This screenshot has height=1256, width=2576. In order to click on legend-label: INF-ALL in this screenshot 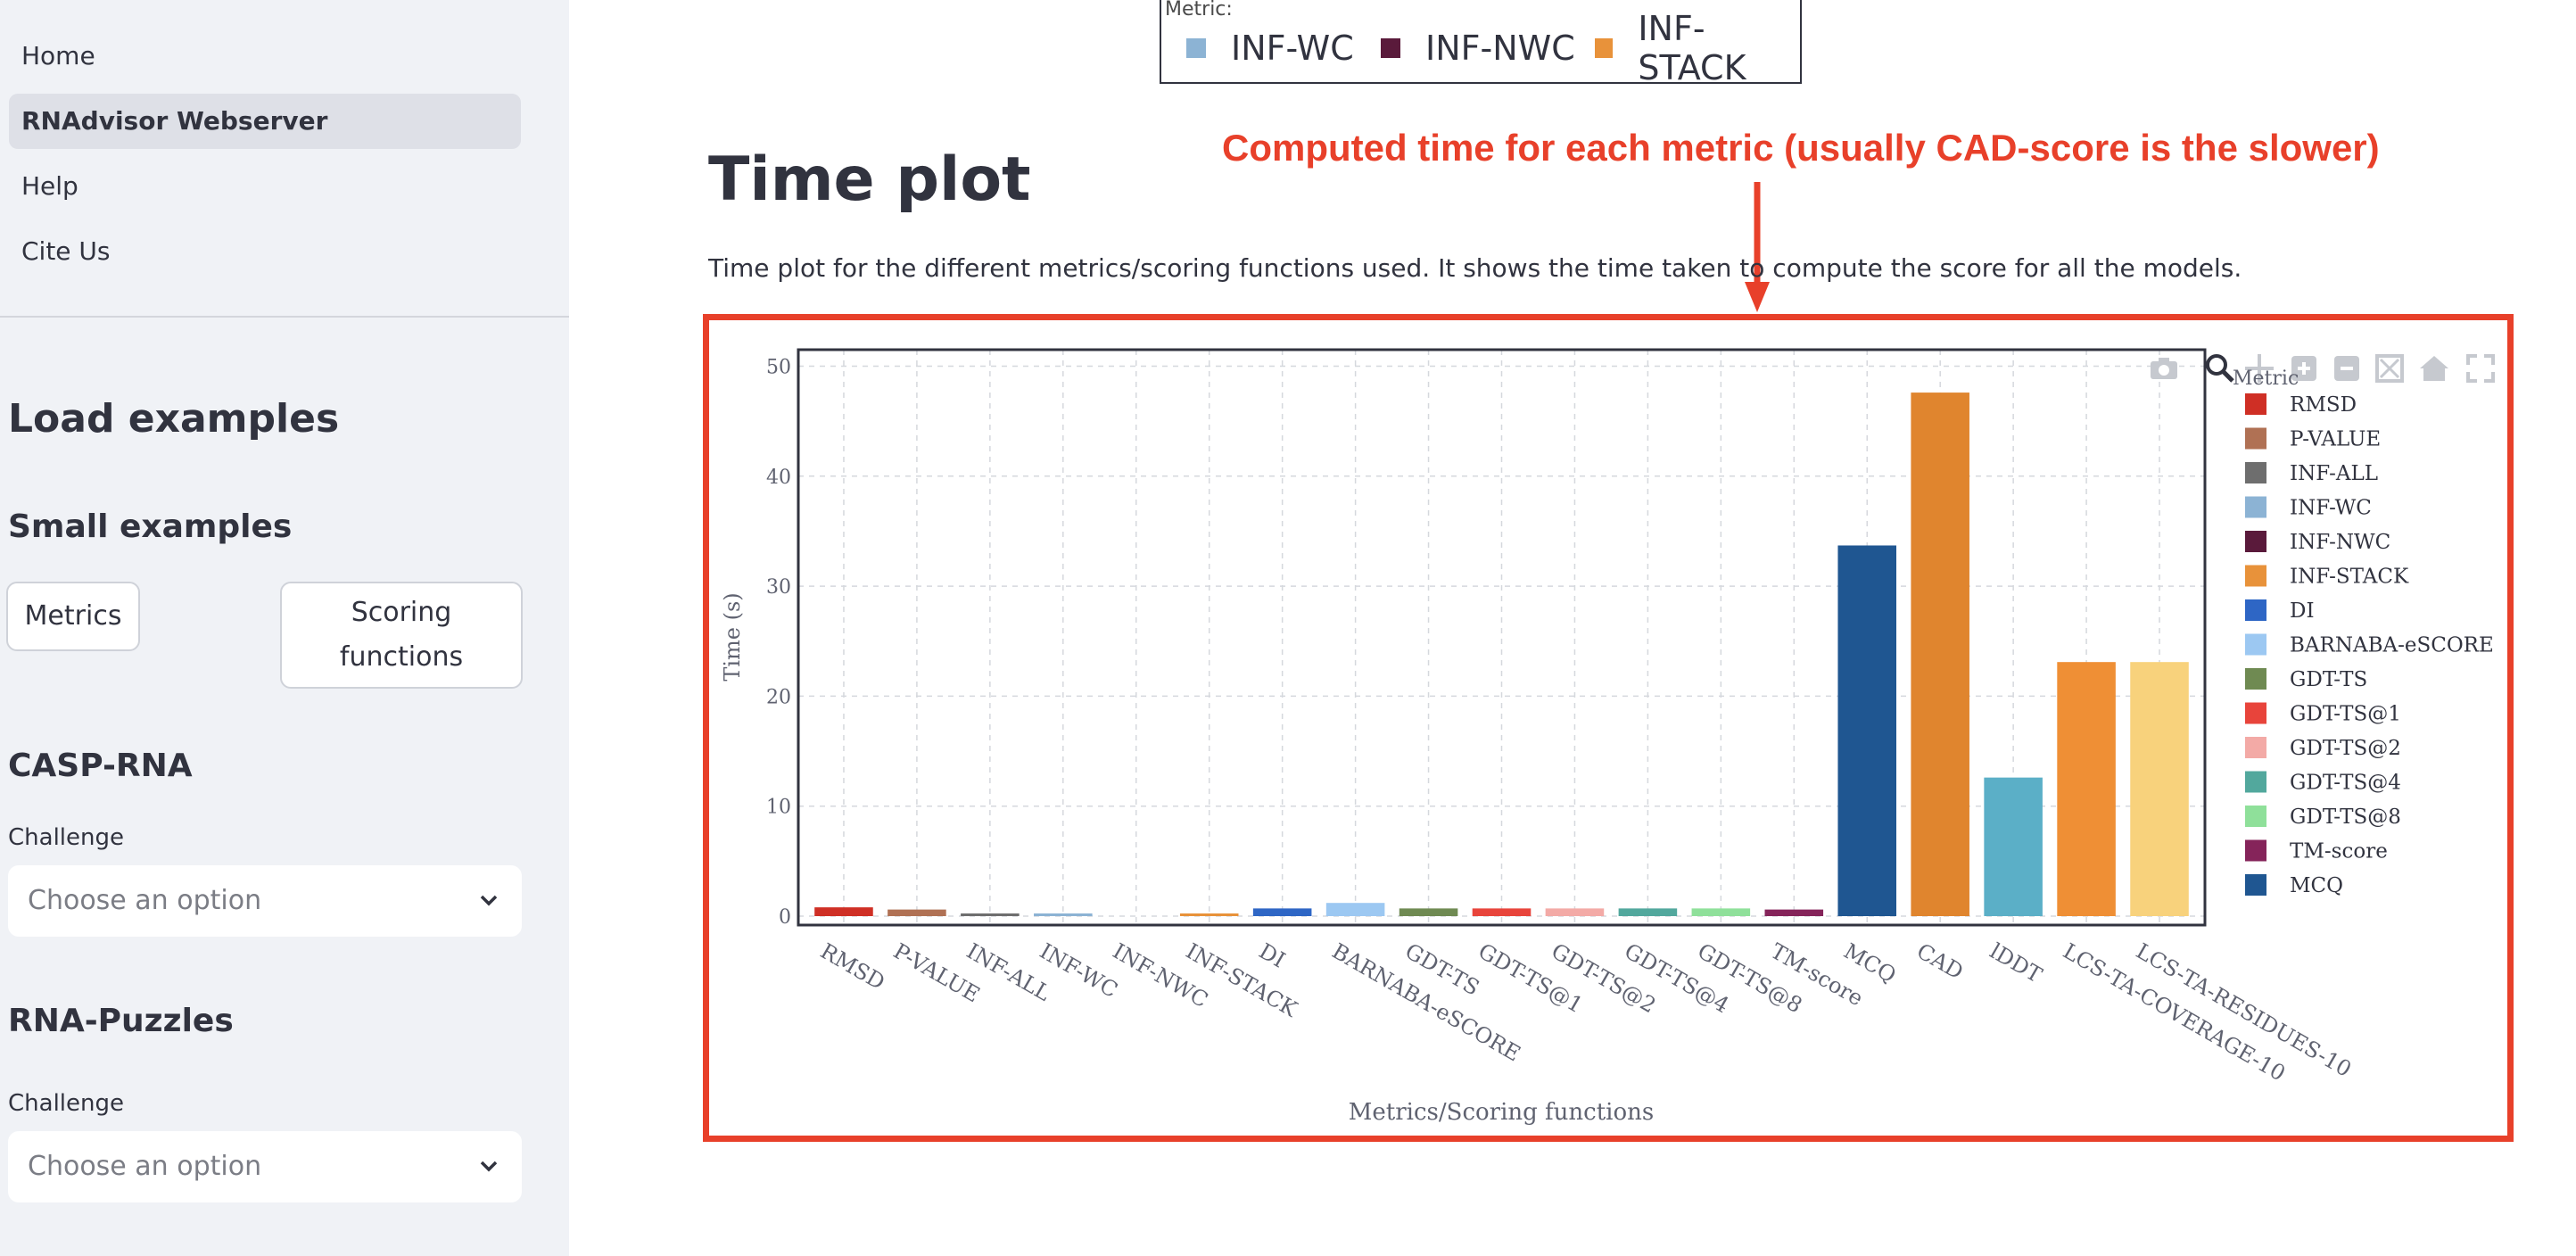, I will do `click(2334, 473)`.